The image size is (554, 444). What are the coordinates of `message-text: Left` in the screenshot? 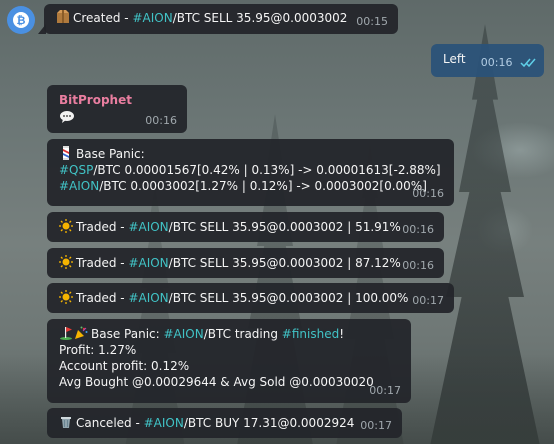 It's located at (454, 59).